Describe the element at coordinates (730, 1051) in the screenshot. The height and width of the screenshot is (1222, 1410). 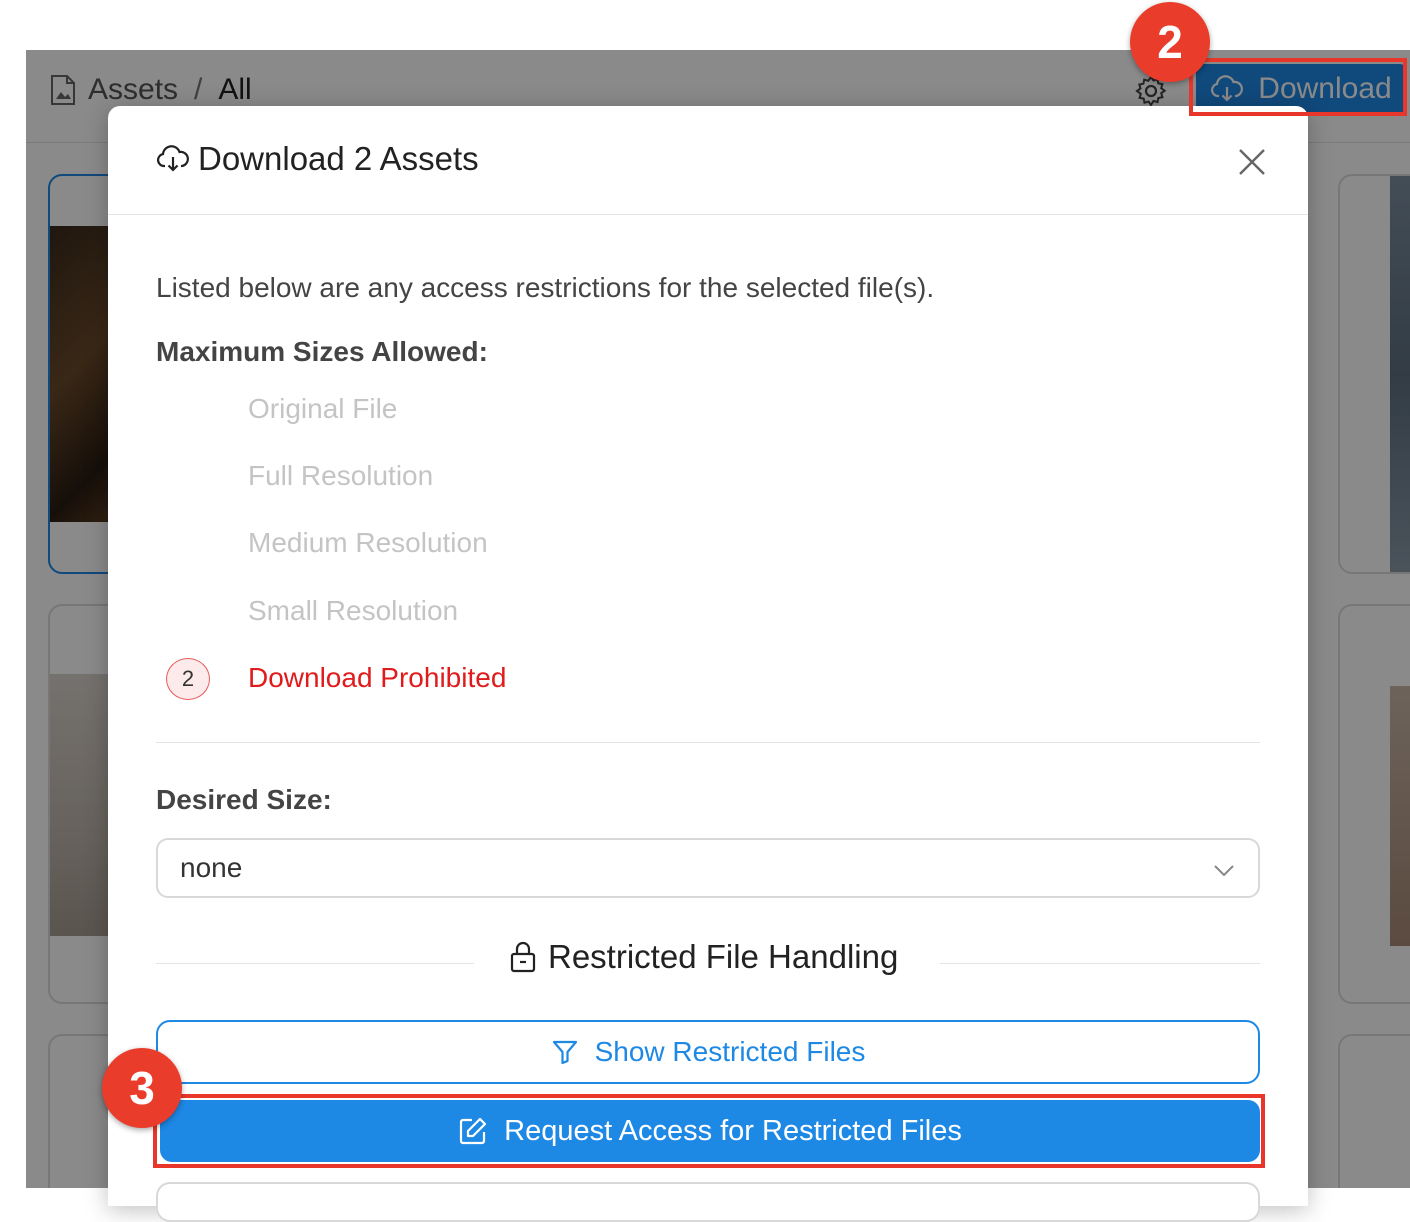
I see `show-restricted-files-label: Show Restricted Files` at that location.